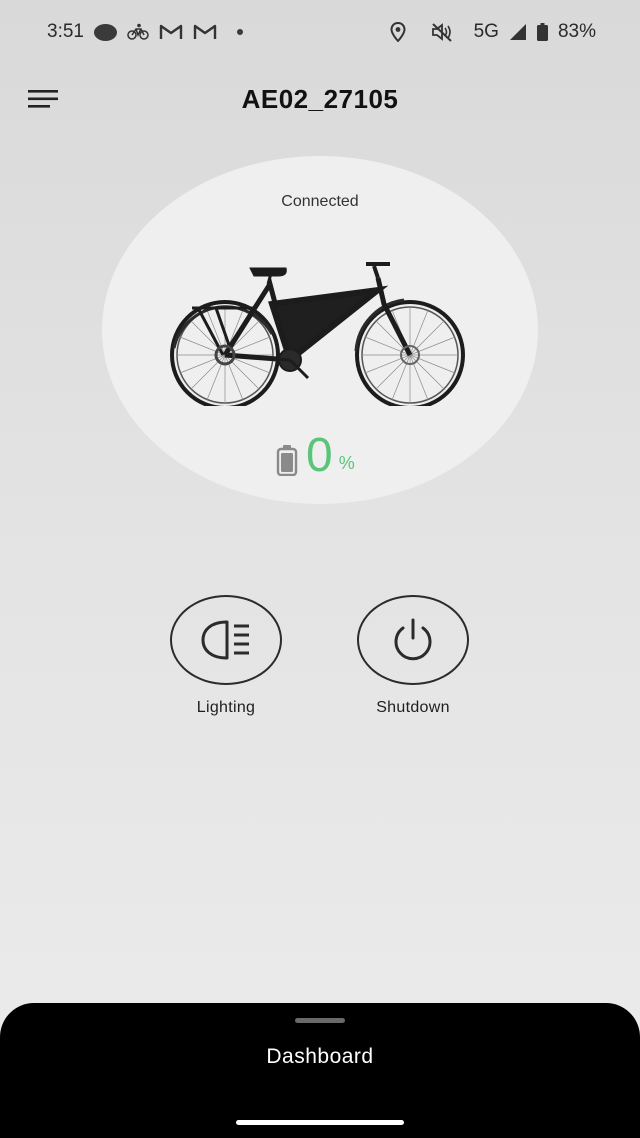  Describe the element at coordinates (319, 455) in the screenshot. I see `battery-percentage: 0` at that location.